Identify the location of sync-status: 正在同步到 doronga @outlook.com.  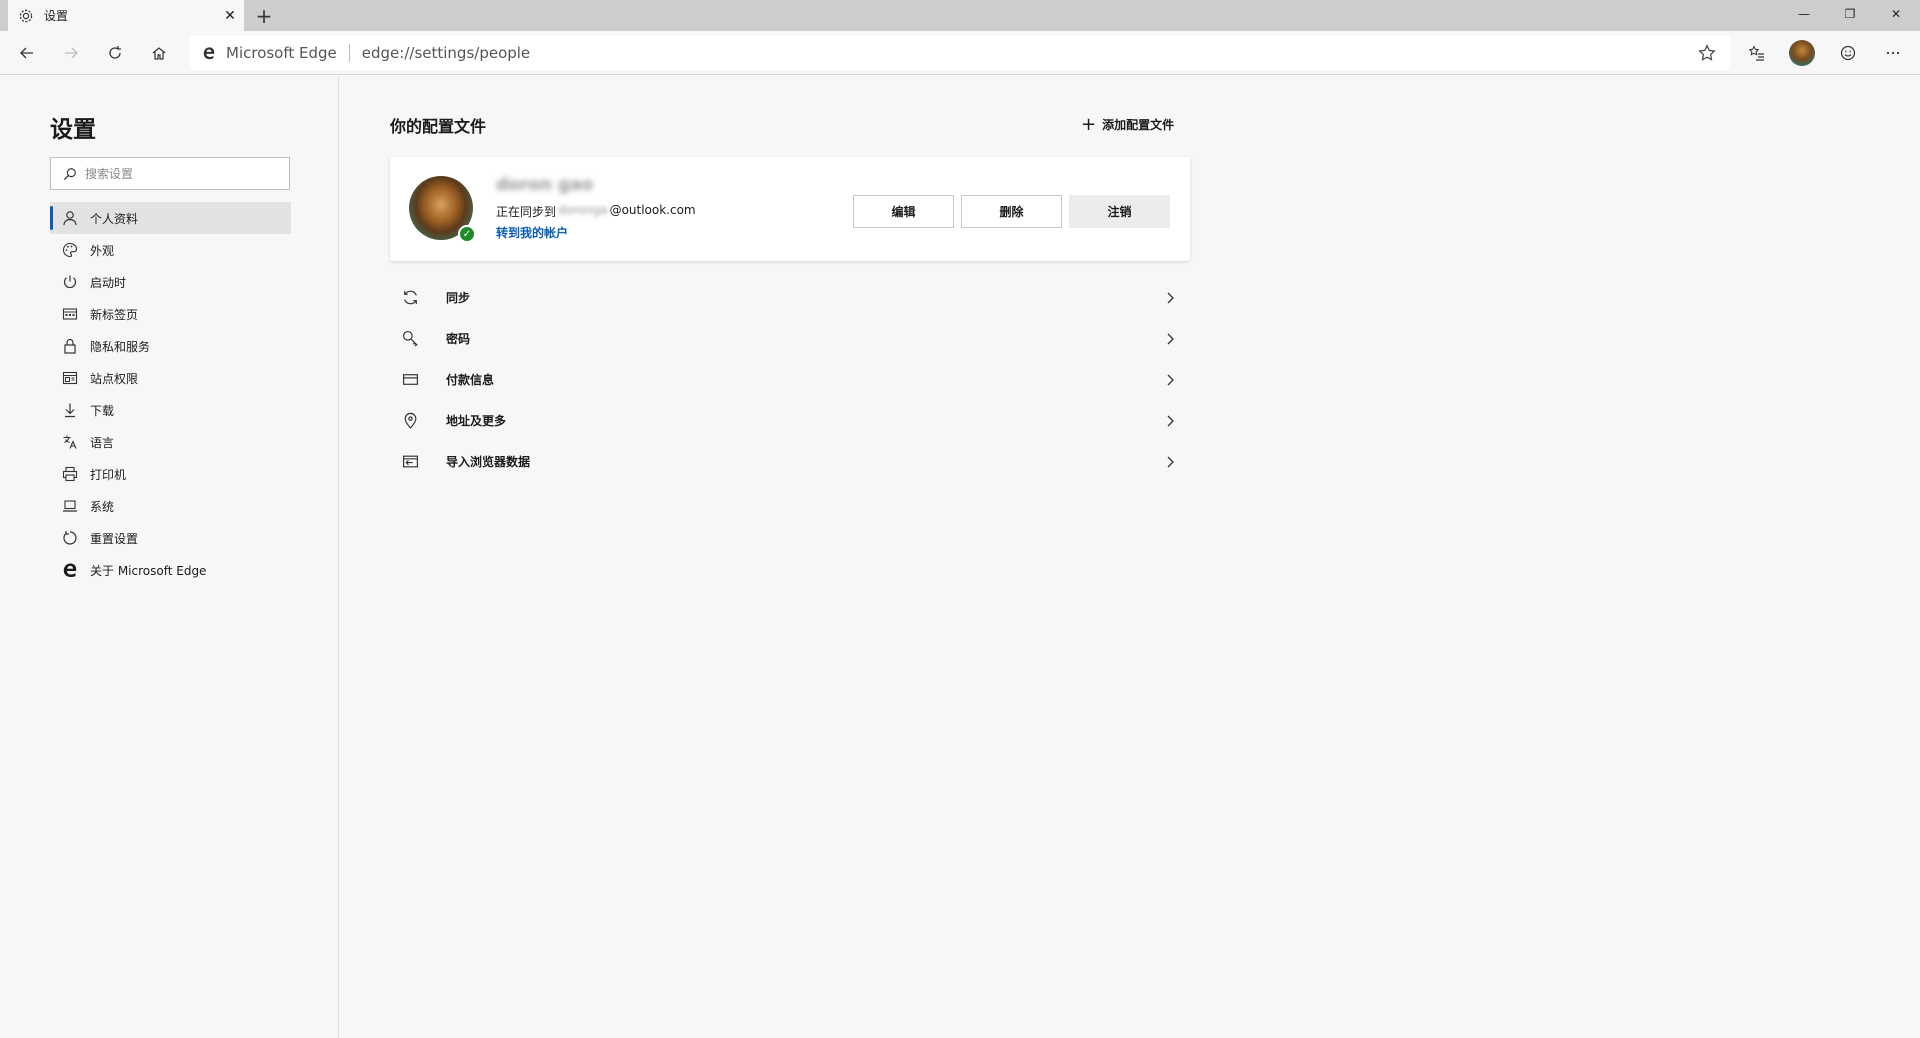
(596, 211).